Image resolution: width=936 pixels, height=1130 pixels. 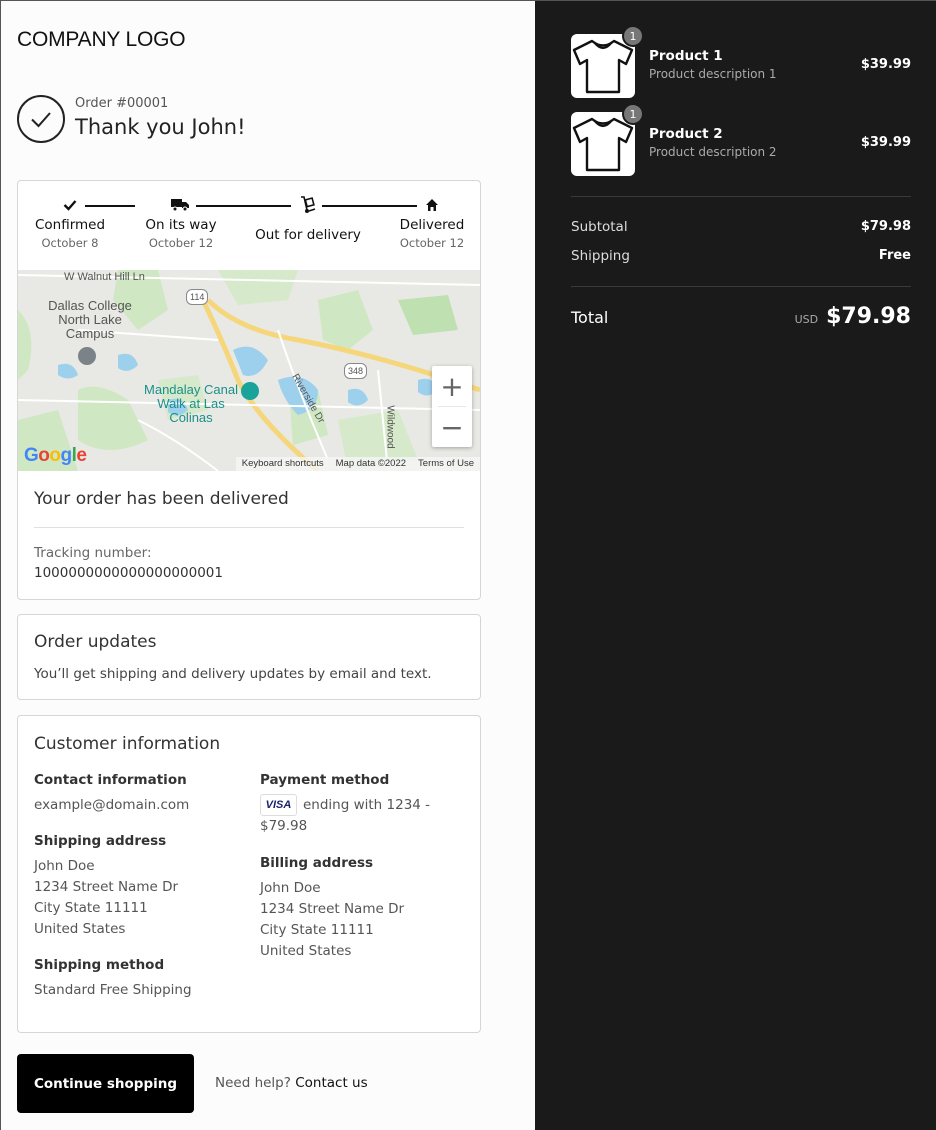 I want to click on total-row: Total USD $79.98, so click(x=741, y=316).